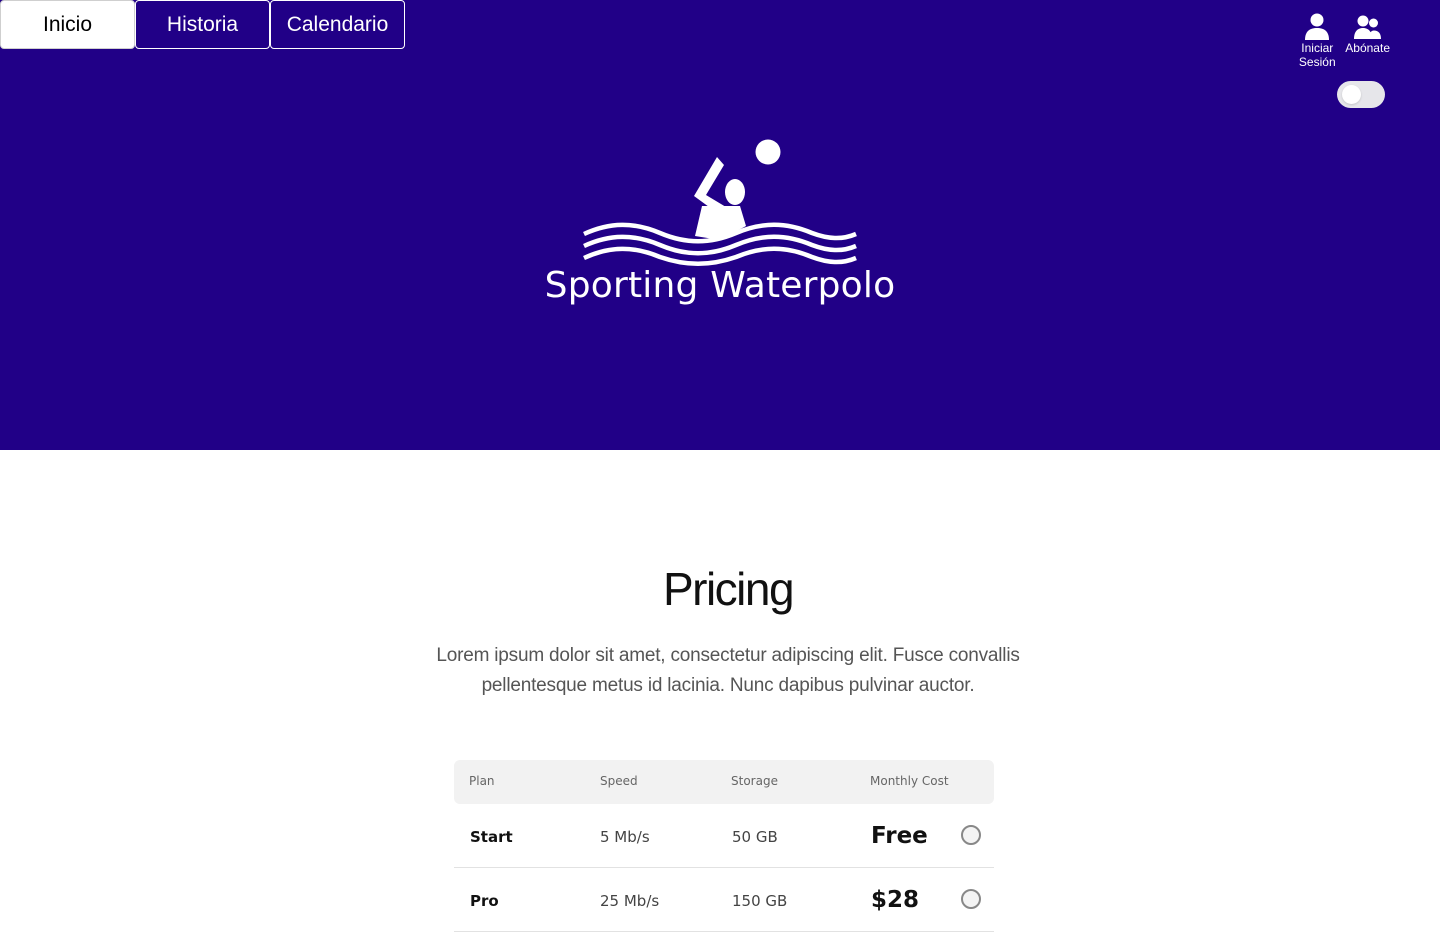 The width and height of the screenshot is (1440, 932). I want to click on user-icon, so click(1317, 26).